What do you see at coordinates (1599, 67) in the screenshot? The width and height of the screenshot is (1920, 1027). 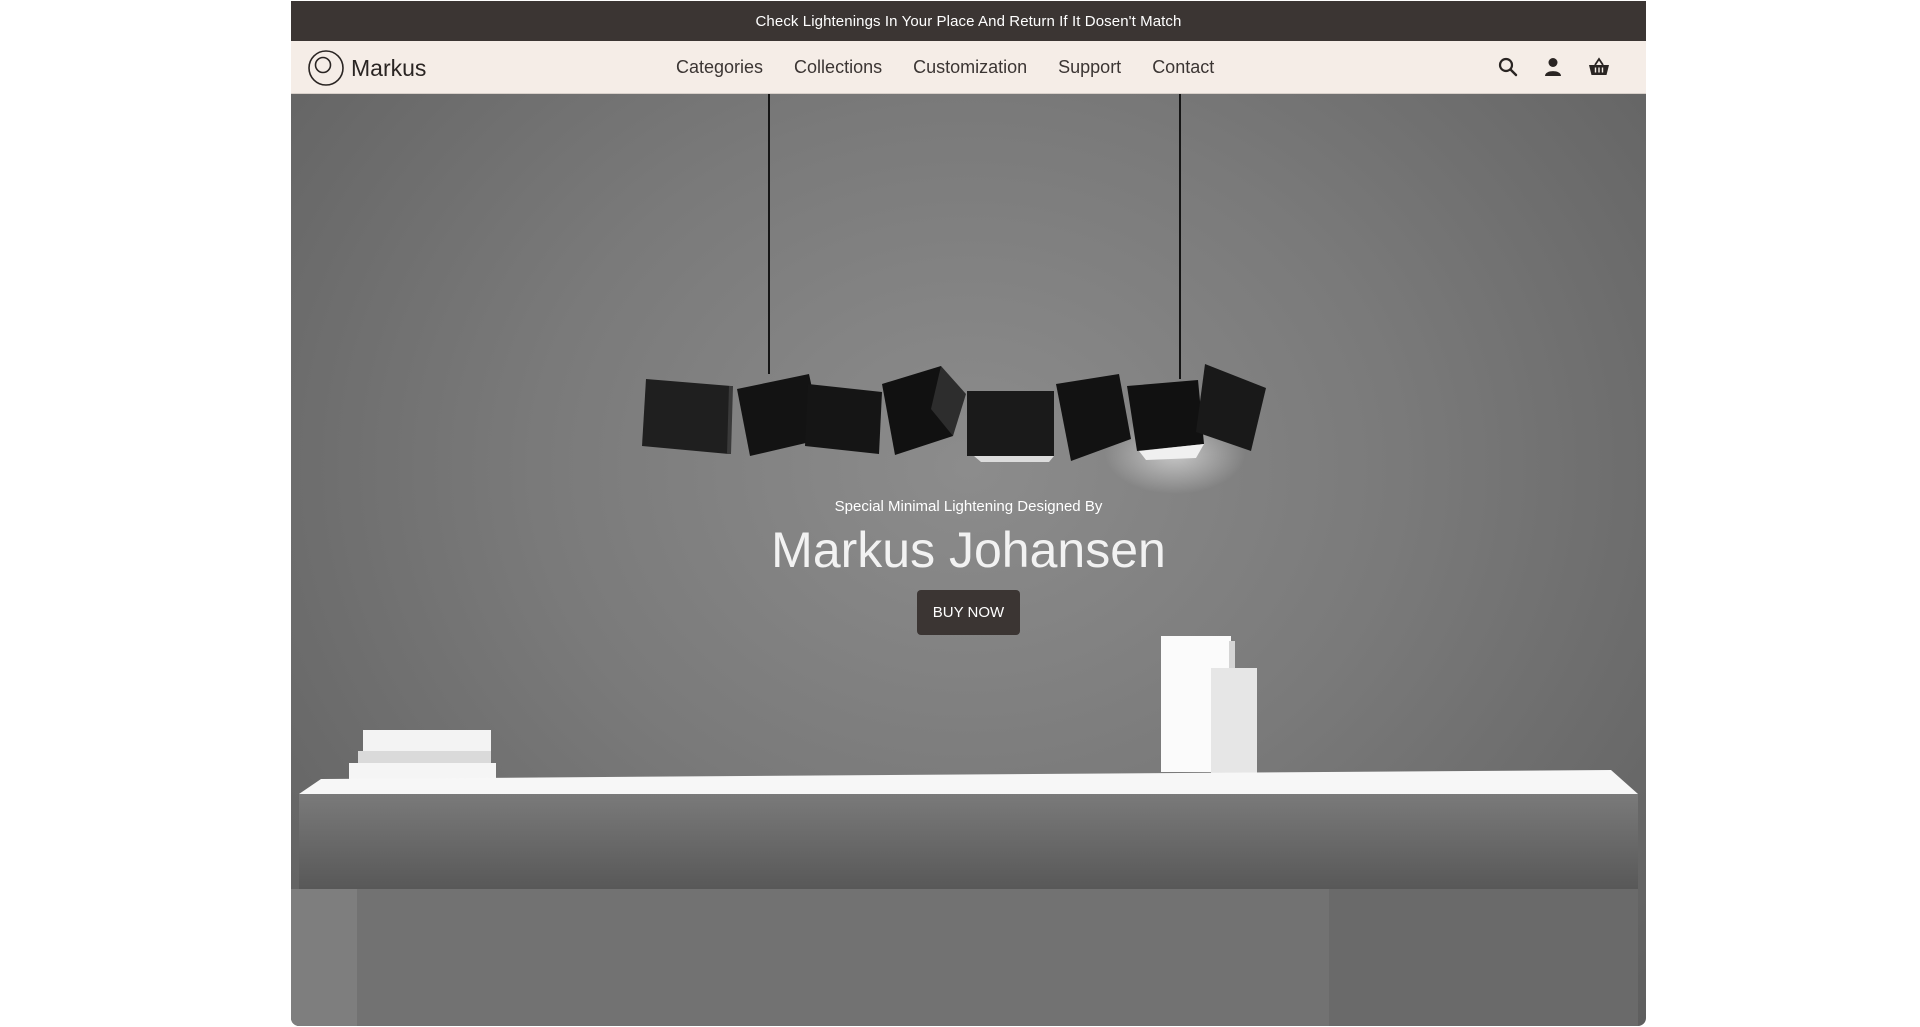 I see `basket-icon` at bounding box center [1599, 67].